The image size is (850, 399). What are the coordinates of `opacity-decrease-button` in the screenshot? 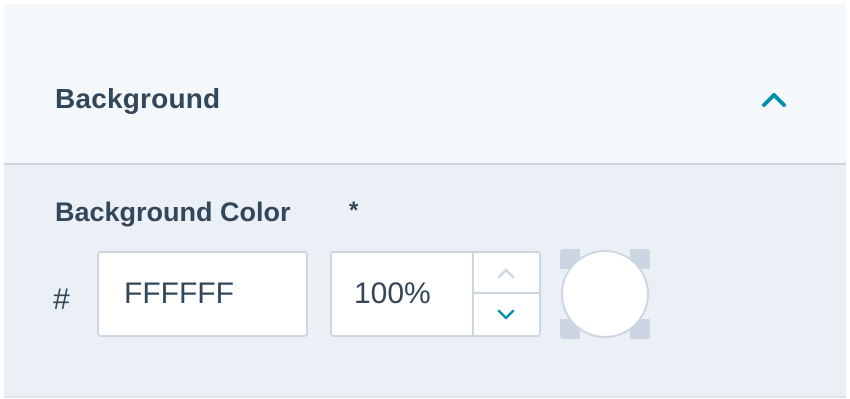 It's located at (506, 314).